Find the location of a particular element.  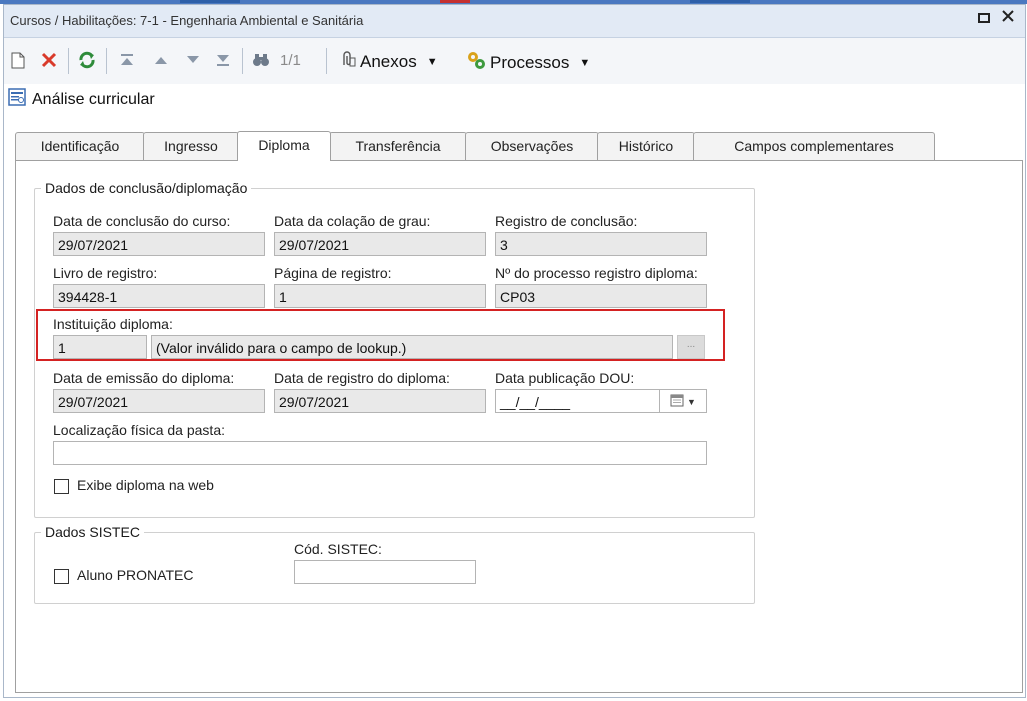

sistec-legend: Dados SISTEC is located at coordinates (92, 532).